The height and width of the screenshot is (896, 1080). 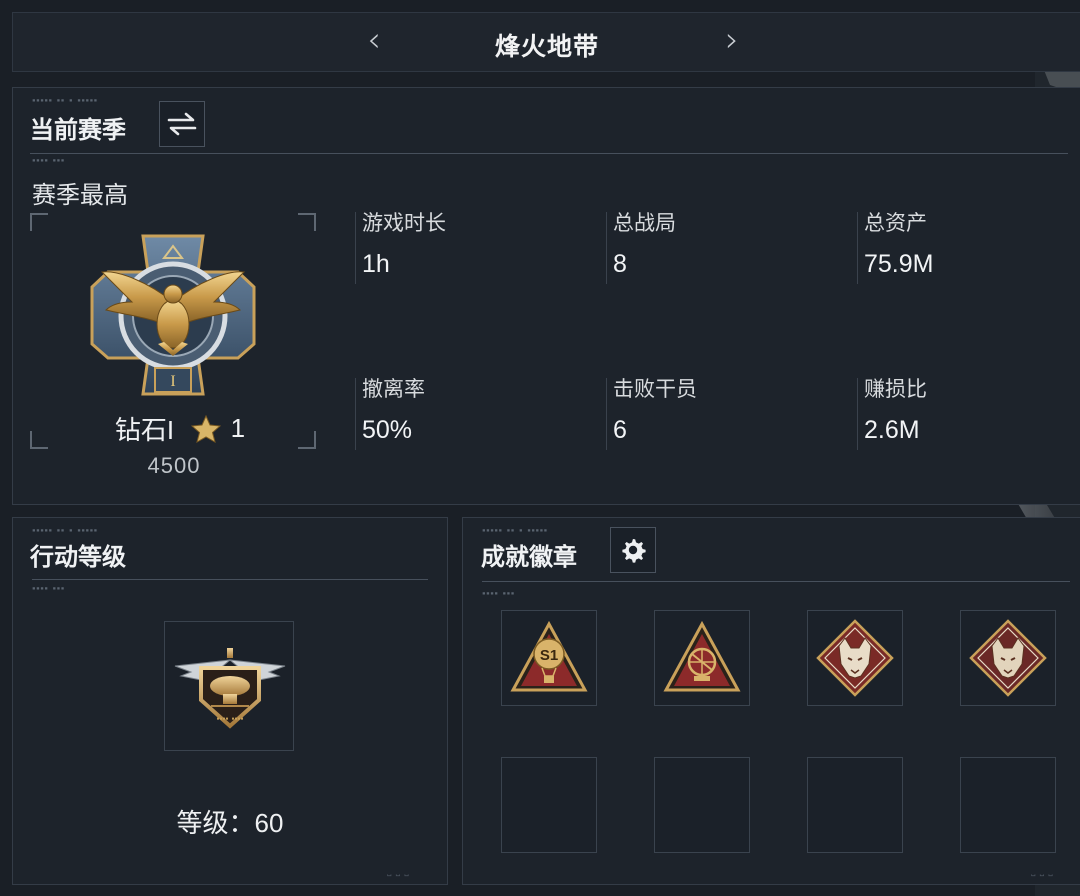 I want to click on helicopter-wings-emblem-icon: ▪▪▪▪ ▪▪▪▪, so click(x=230, y=687).